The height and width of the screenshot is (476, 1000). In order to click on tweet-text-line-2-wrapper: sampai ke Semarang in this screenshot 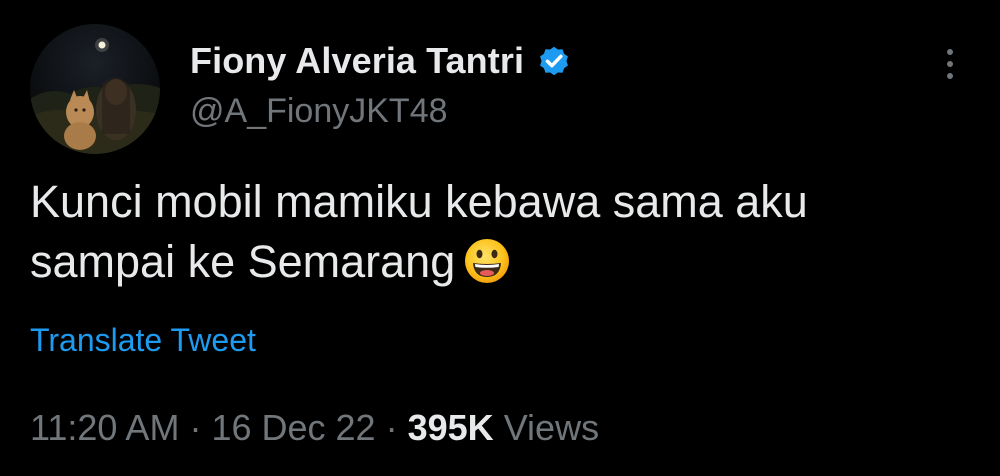, I will do `click(500, 262)`.